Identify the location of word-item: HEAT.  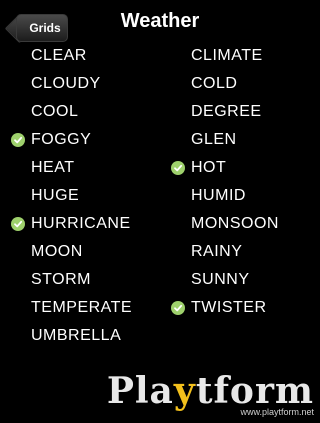
(53, 167).